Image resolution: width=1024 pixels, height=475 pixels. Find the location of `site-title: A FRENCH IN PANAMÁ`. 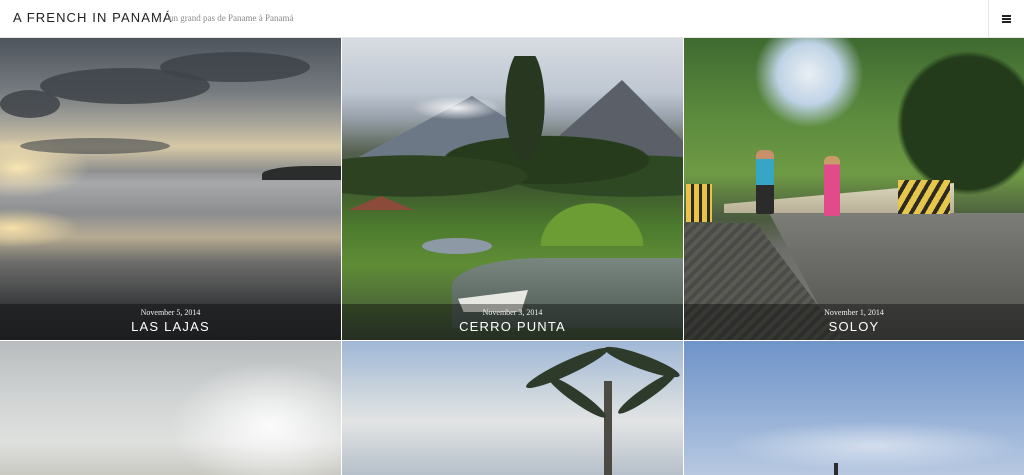

site-title: A FRENCH IN PANAMÁ is located at coordinates (93, 17).